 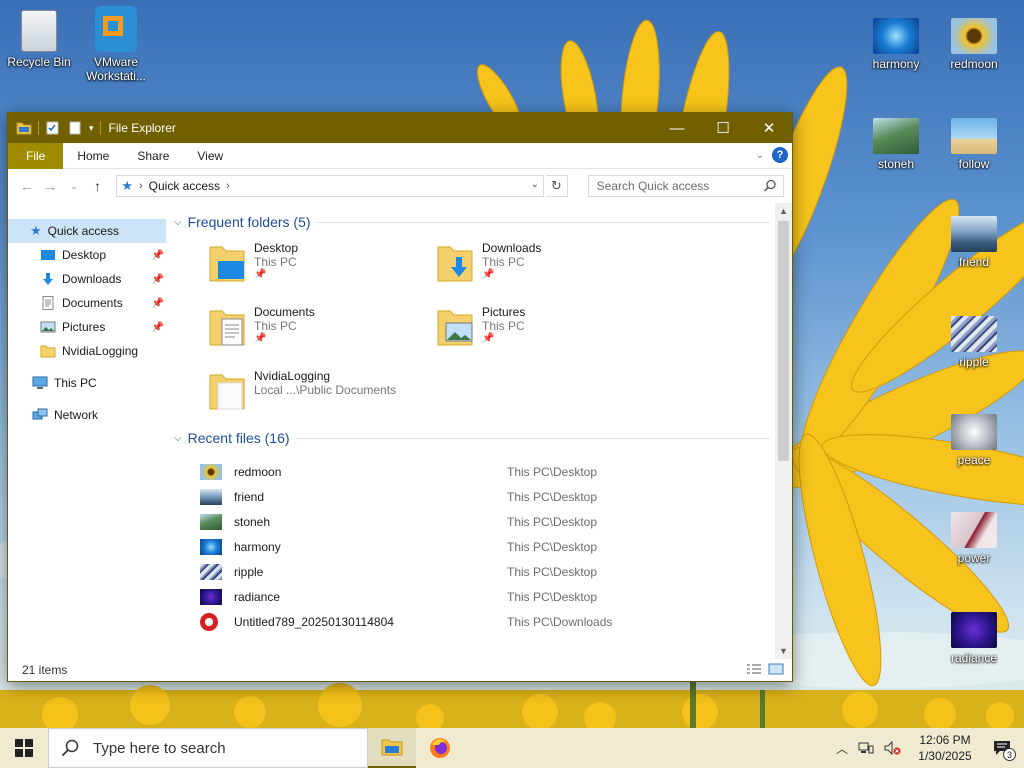 What do you see at coordinates (677, 128) in the screenshot?
I see `minimize-button: —` at bounding box center [677, 128].